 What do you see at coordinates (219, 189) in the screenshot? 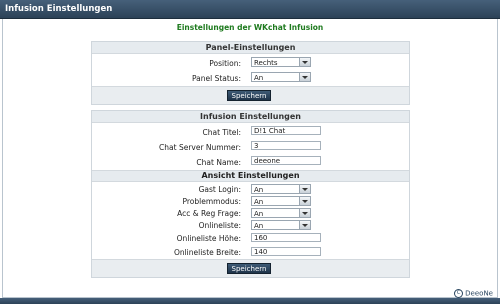
I see `guest-login-label: Gast Login:` at bounding box center [219, 189].